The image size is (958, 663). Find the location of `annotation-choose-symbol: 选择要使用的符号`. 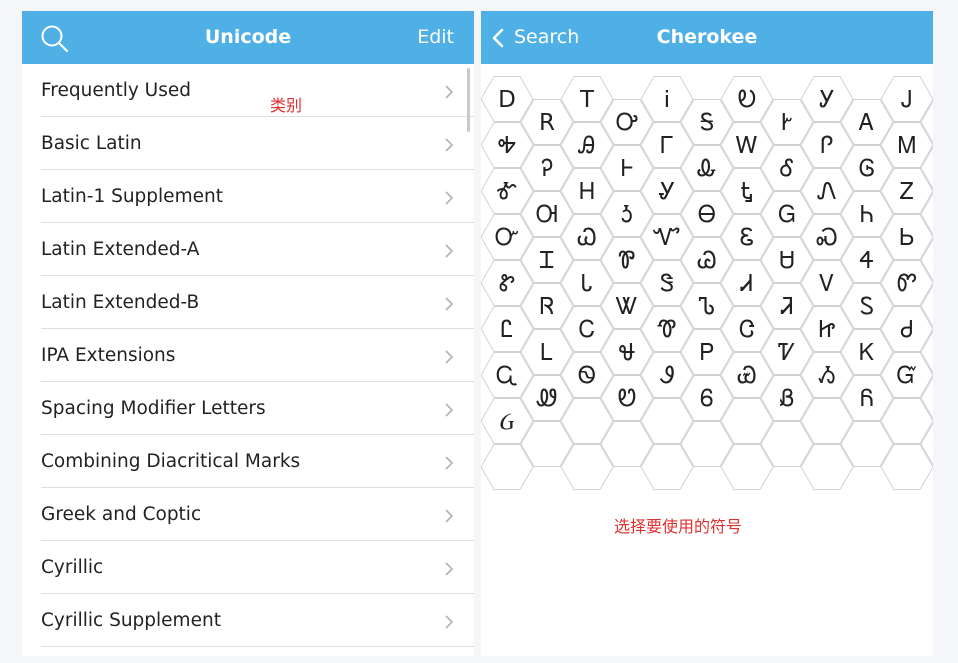

annotation-choose-symbol: 选择要使用的符号 is located at coordinates (678, 526).